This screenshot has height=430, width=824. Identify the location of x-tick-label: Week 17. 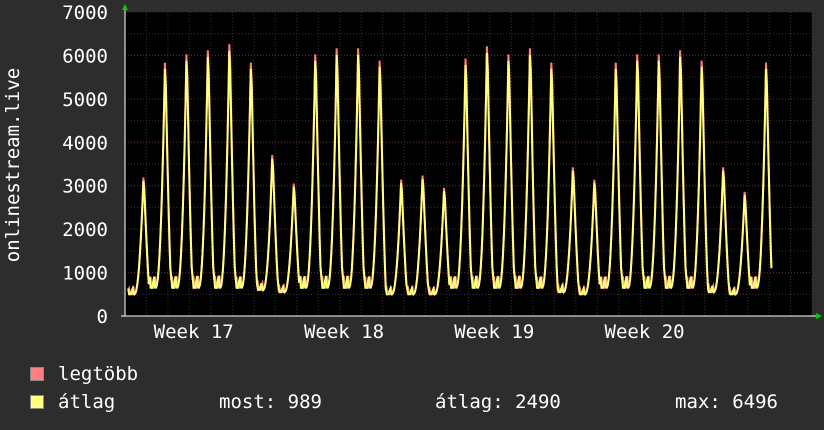
(194, 332).